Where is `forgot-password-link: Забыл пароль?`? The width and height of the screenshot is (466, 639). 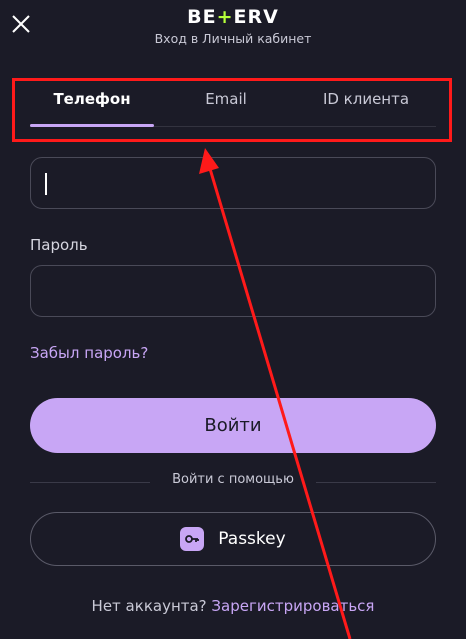
forgot-password-link: Забыл пароль? is located at coordinates (89, 353).